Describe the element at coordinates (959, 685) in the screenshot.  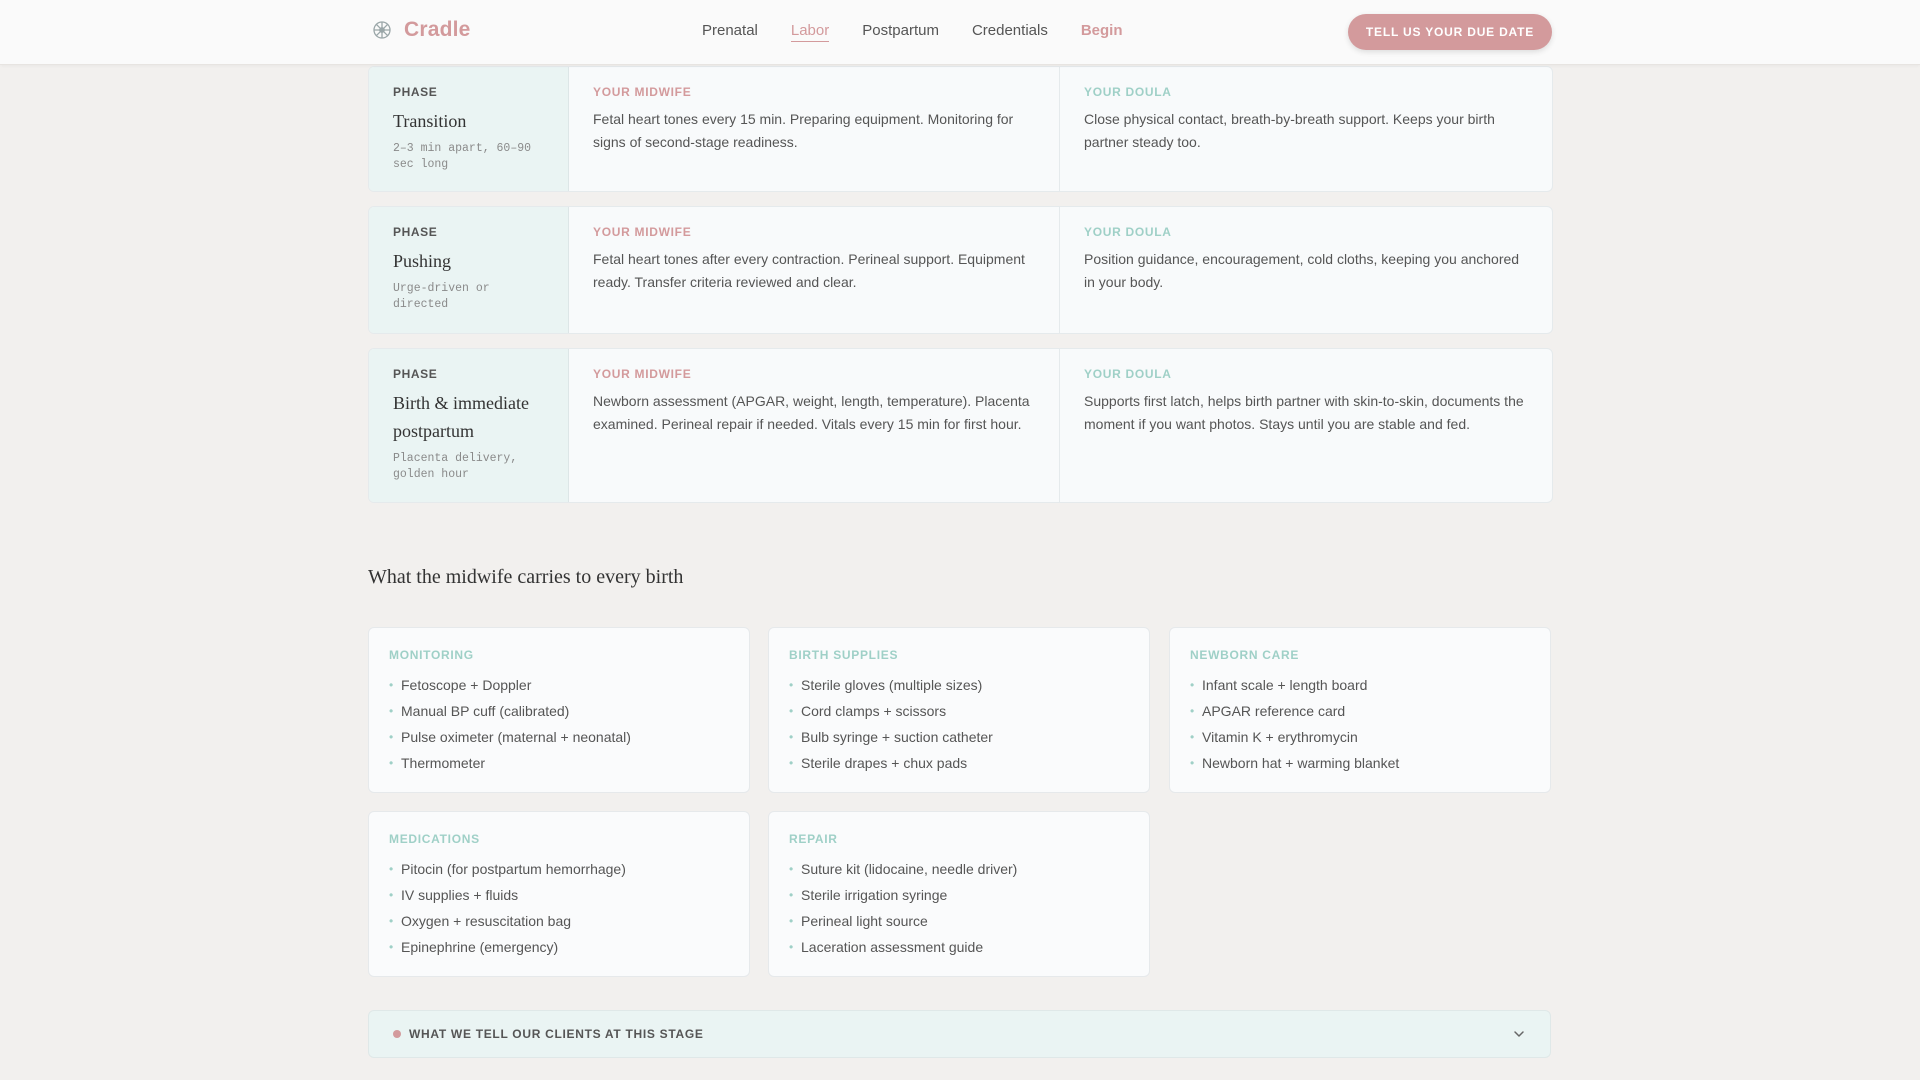
I see `list-item: Sterile gloves (multiple sizes)` at that location.